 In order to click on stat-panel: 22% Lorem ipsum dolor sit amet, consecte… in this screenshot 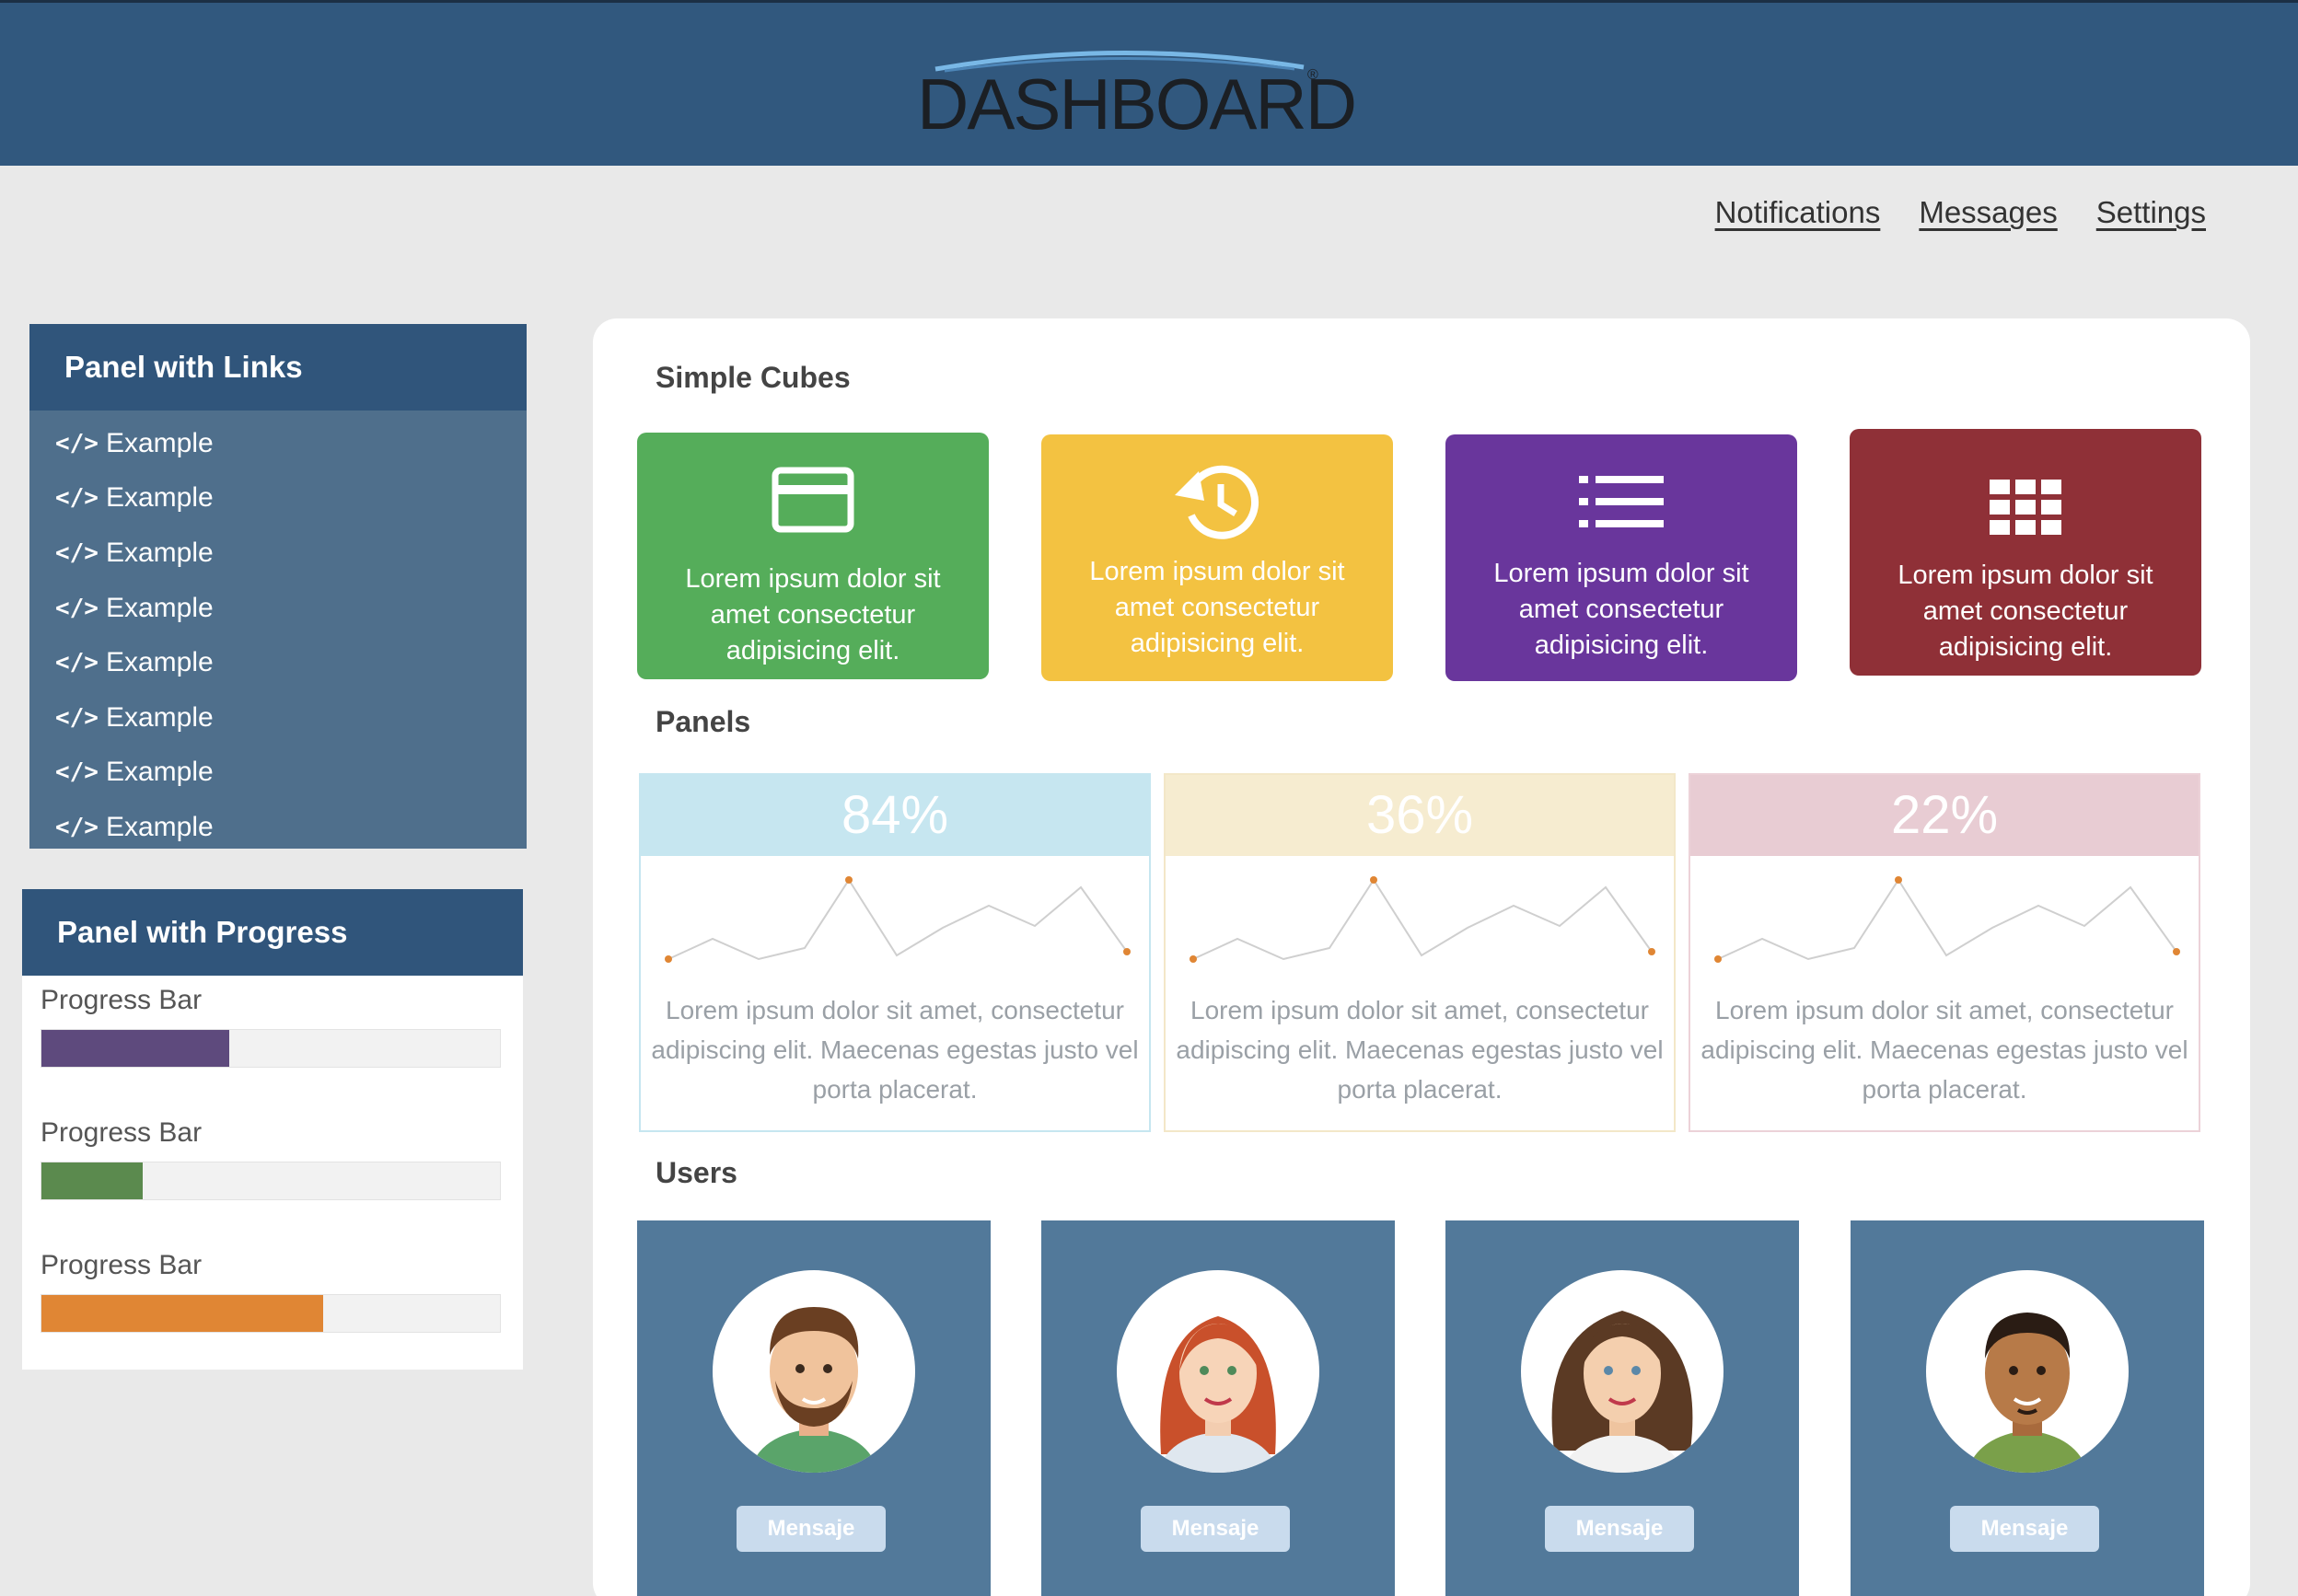, I will do `click(1945, 952)`.